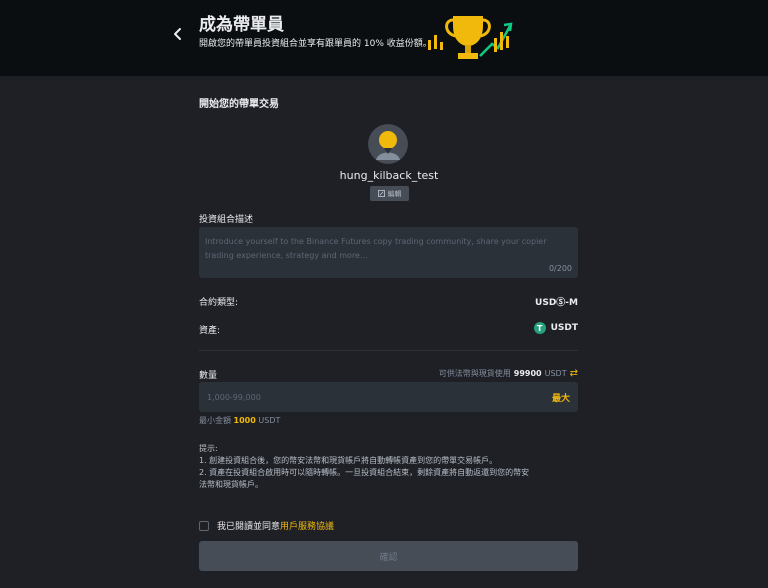  I want to click on available-prefix: 可供法幣與現貨使用, so click(474, 373).